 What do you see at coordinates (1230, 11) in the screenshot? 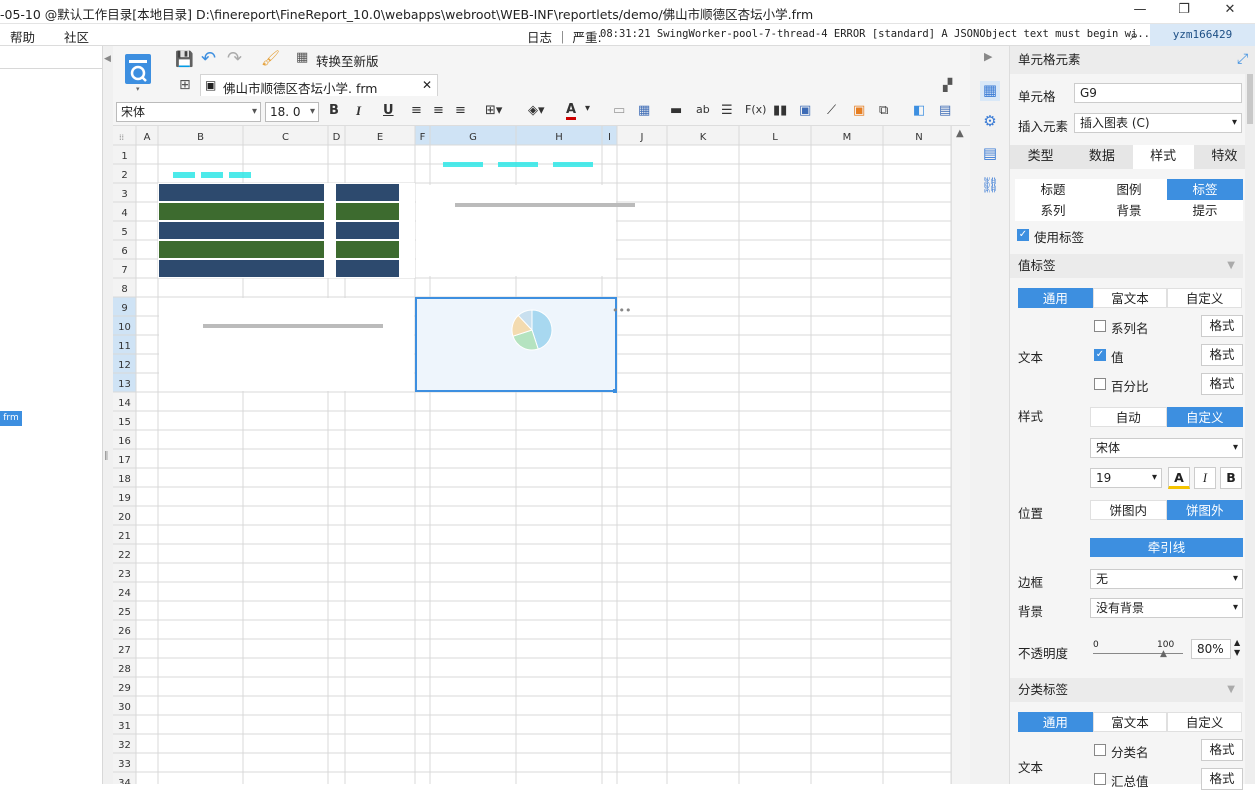
I see `close-button: ✕` at bounding box center [1230, 11].